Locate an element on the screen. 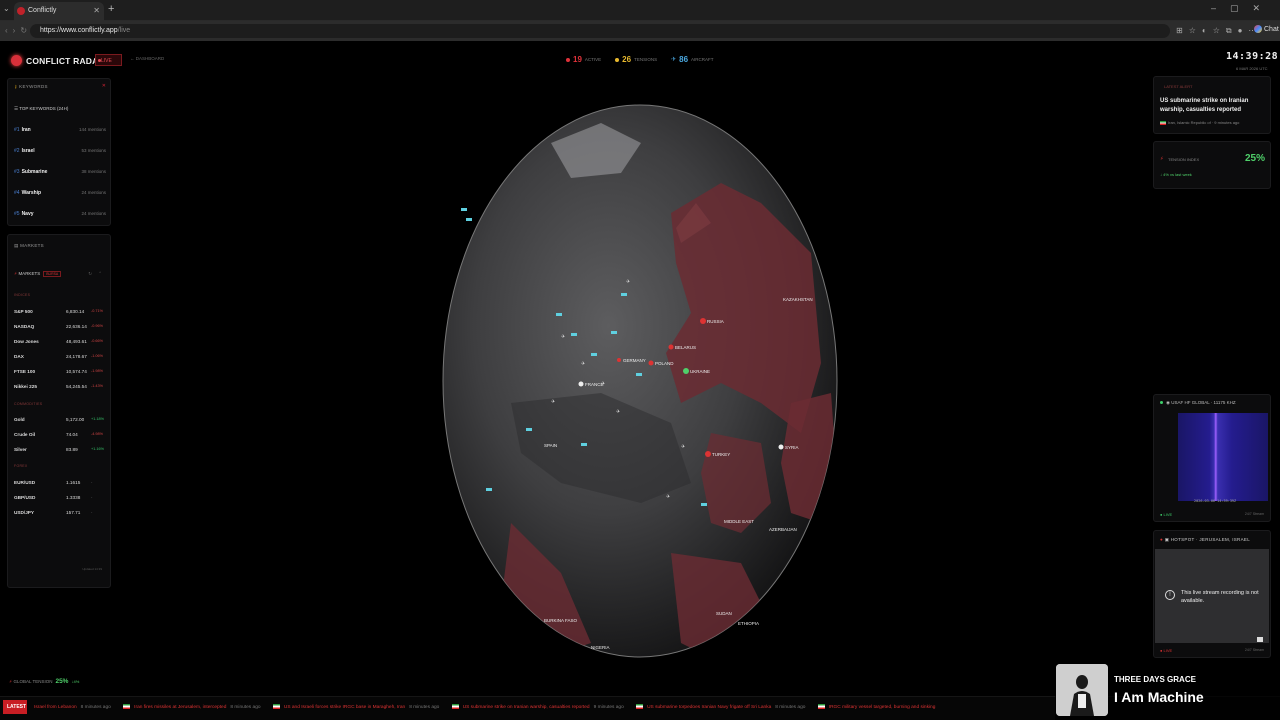  now-playing-song: I Am Machine is located at coordinates (1159, 697).